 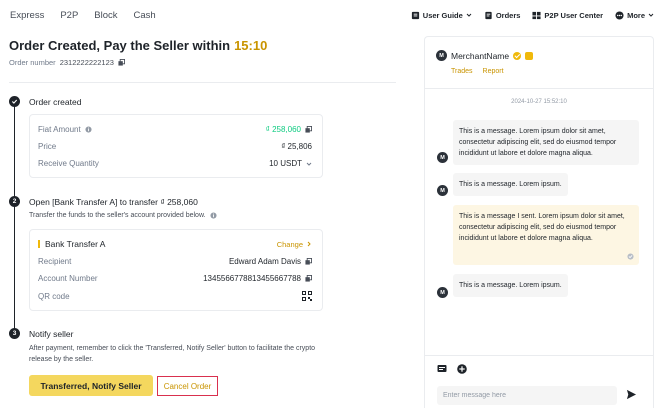 I want to click on step-3-marker: 3, so click(x=14, y=333).